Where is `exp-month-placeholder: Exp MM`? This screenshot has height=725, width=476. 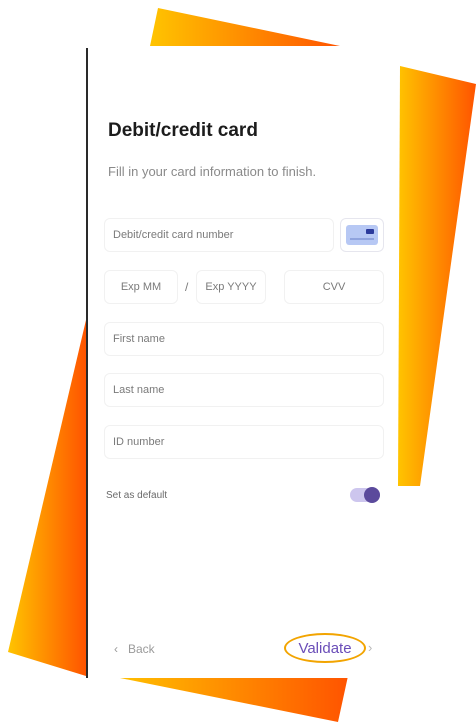
exp-month-placeholder: Exp MM is located at coordinates (141, 287).